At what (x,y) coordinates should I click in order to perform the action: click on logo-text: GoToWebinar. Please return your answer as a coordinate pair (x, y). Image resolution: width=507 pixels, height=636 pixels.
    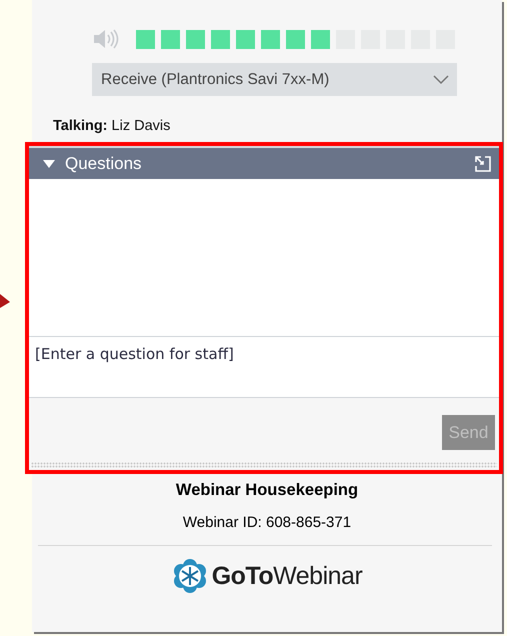
    Looking at the image, I should click on (287, 576).